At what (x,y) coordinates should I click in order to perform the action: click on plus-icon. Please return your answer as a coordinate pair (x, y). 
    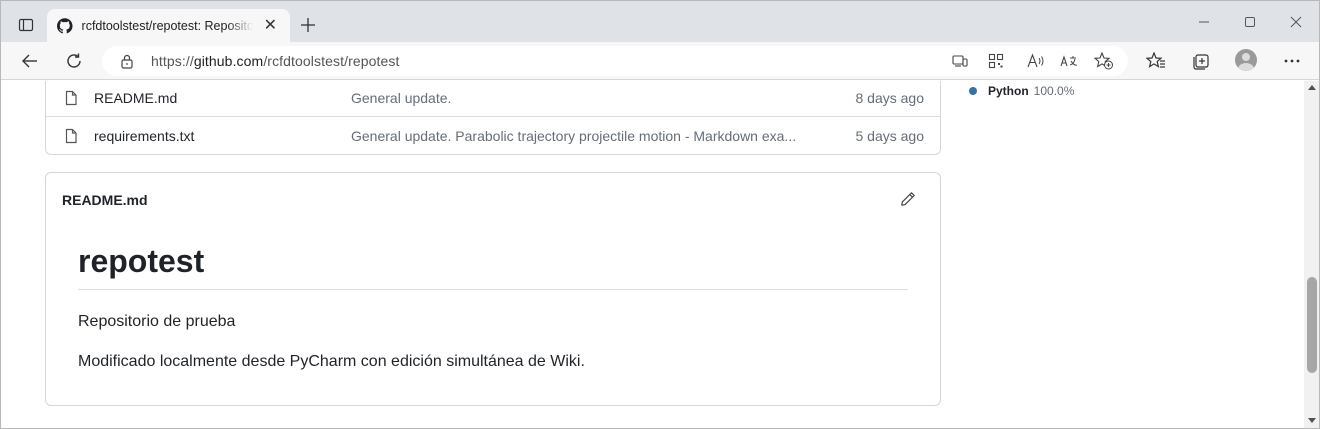
    Looking at the image, I should click on (308, 25).